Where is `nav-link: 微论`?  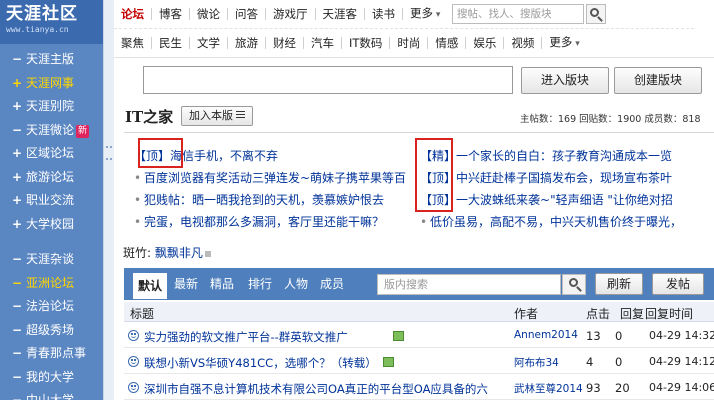 nav-link: 微论 is located at coordinates (209, 14).